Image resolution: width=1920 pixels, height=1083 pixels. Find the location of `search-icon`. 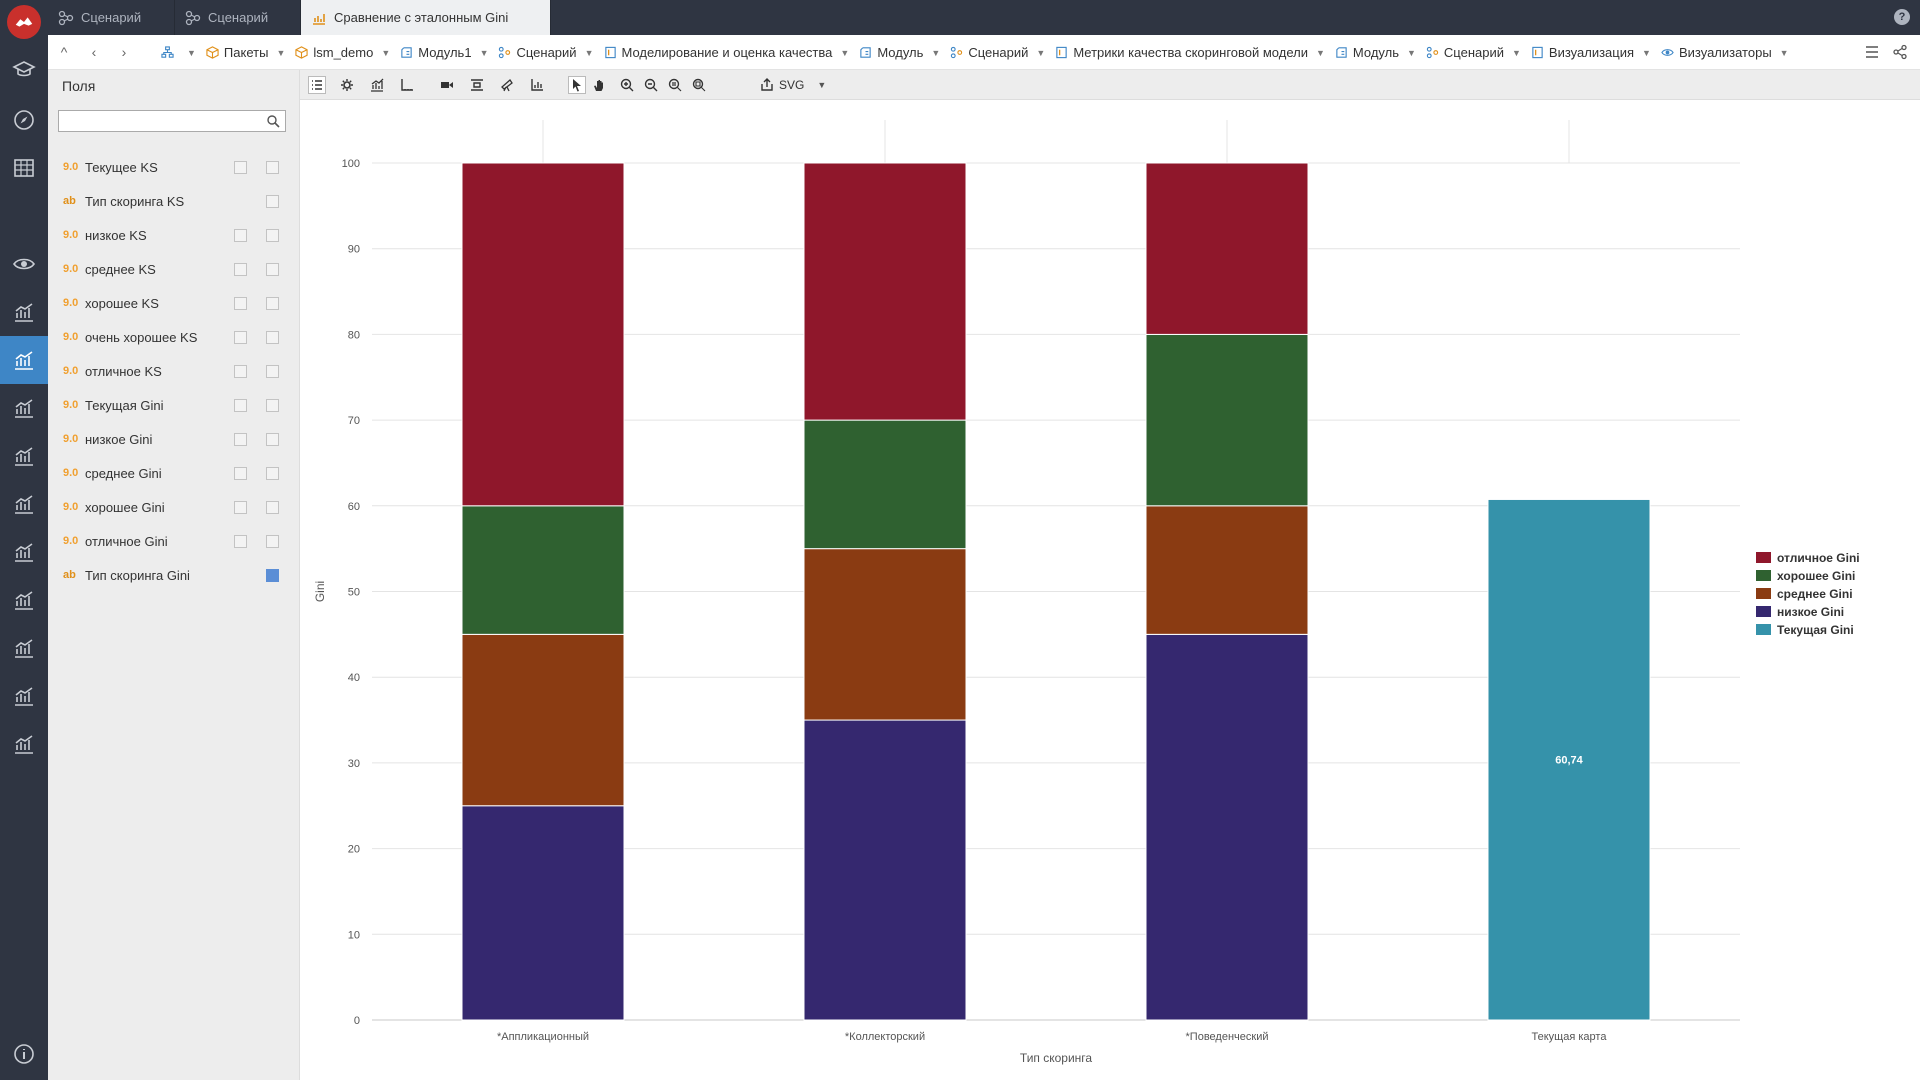

search-icon is located at coordinates (273, 121).